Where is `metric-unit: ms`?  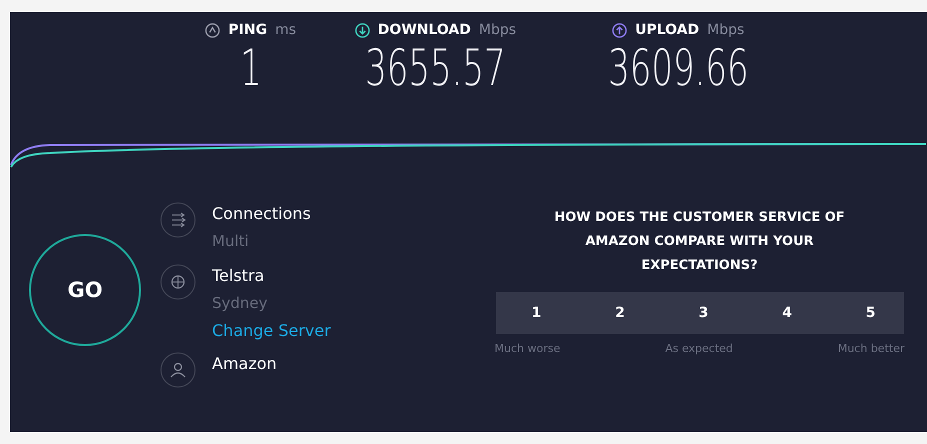 metric-unit: ms is located at coordinates (285, 30).